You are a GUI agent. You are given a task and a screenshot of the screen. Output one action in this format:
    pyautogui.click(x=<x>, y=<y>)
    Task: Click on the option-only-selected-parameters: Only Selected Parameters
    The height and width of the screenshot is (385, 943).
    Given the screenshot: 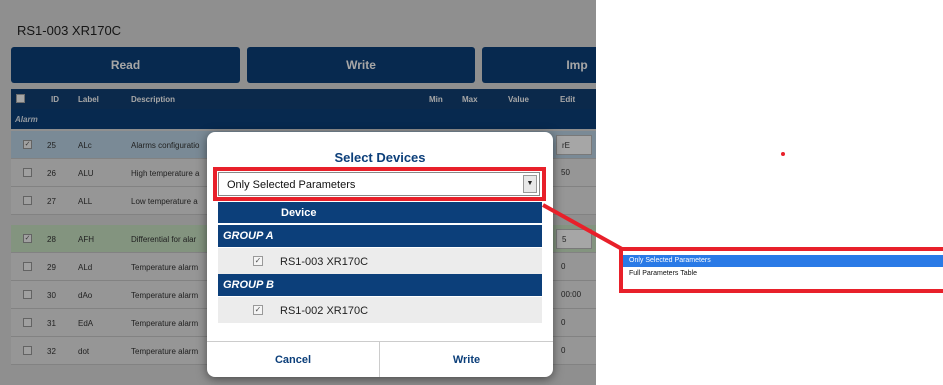 What is the action you would take?
    pyautogui.click(x=783, y=261)
    